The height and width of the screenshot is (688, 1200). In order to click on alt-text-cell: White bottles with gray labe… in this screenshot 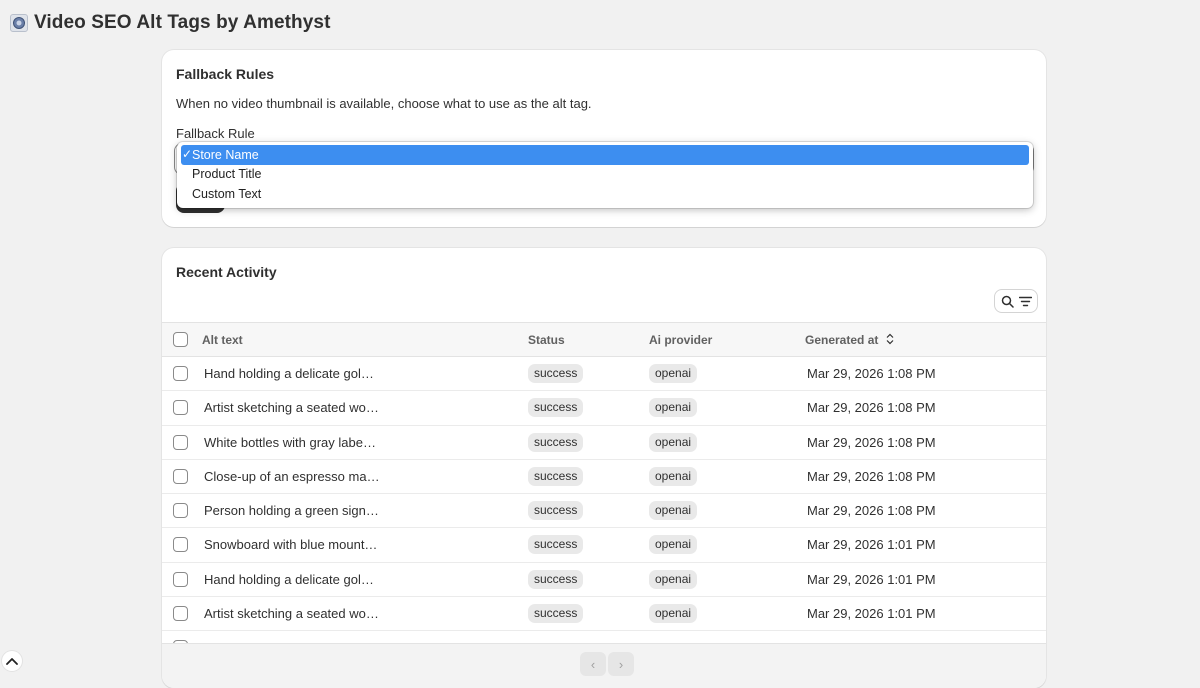, I will do `click(290, 442)`.